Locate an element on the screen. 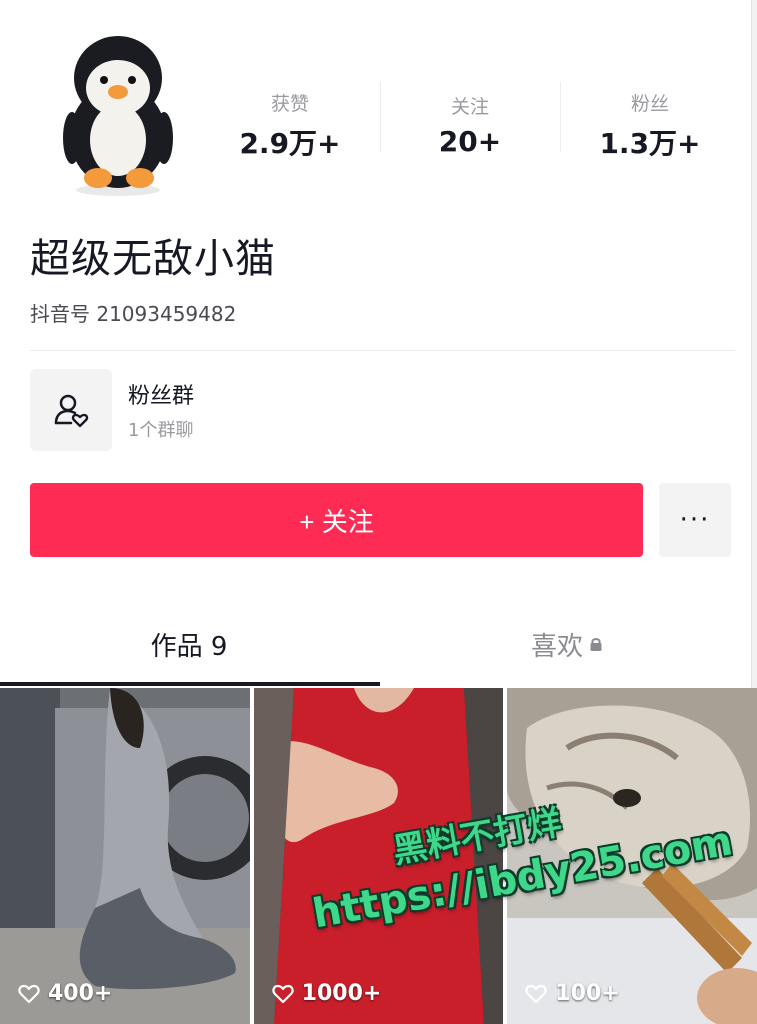 Image resolution: width=757 pixels, height=1024 pixels. stat-label: 粉丝 is located at coordinates (649, 103).